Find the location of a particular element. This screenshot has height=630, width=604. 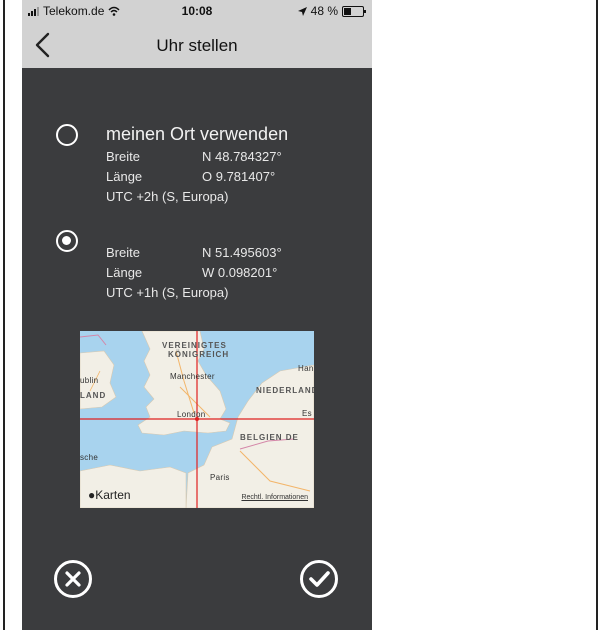

custom-longitude-label: Länge is located at coordinates (124, 272).